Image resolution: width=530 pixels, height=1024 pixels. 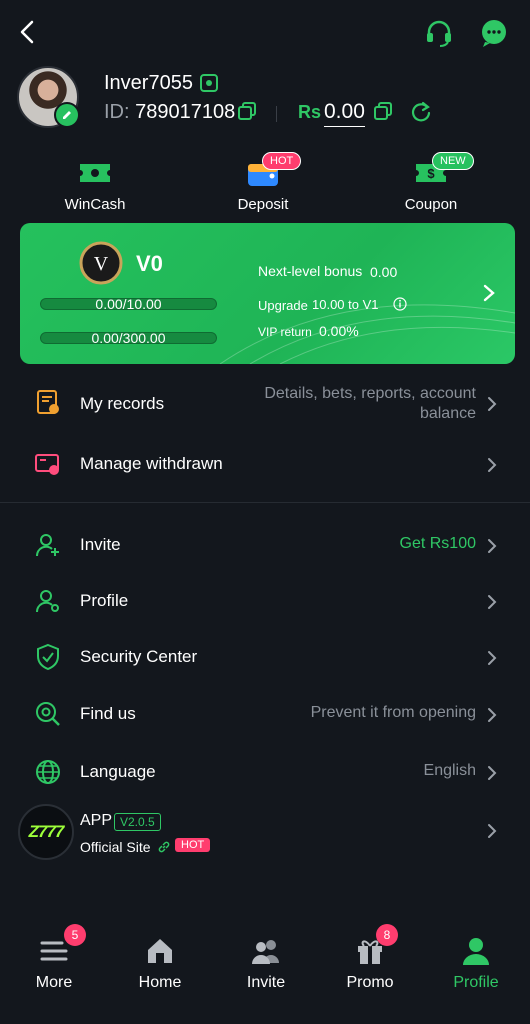 What do you see at coordinates (185, 112) in the screenshot?
I see `user-id-value: 789017108` at bounding box center [185, 112].